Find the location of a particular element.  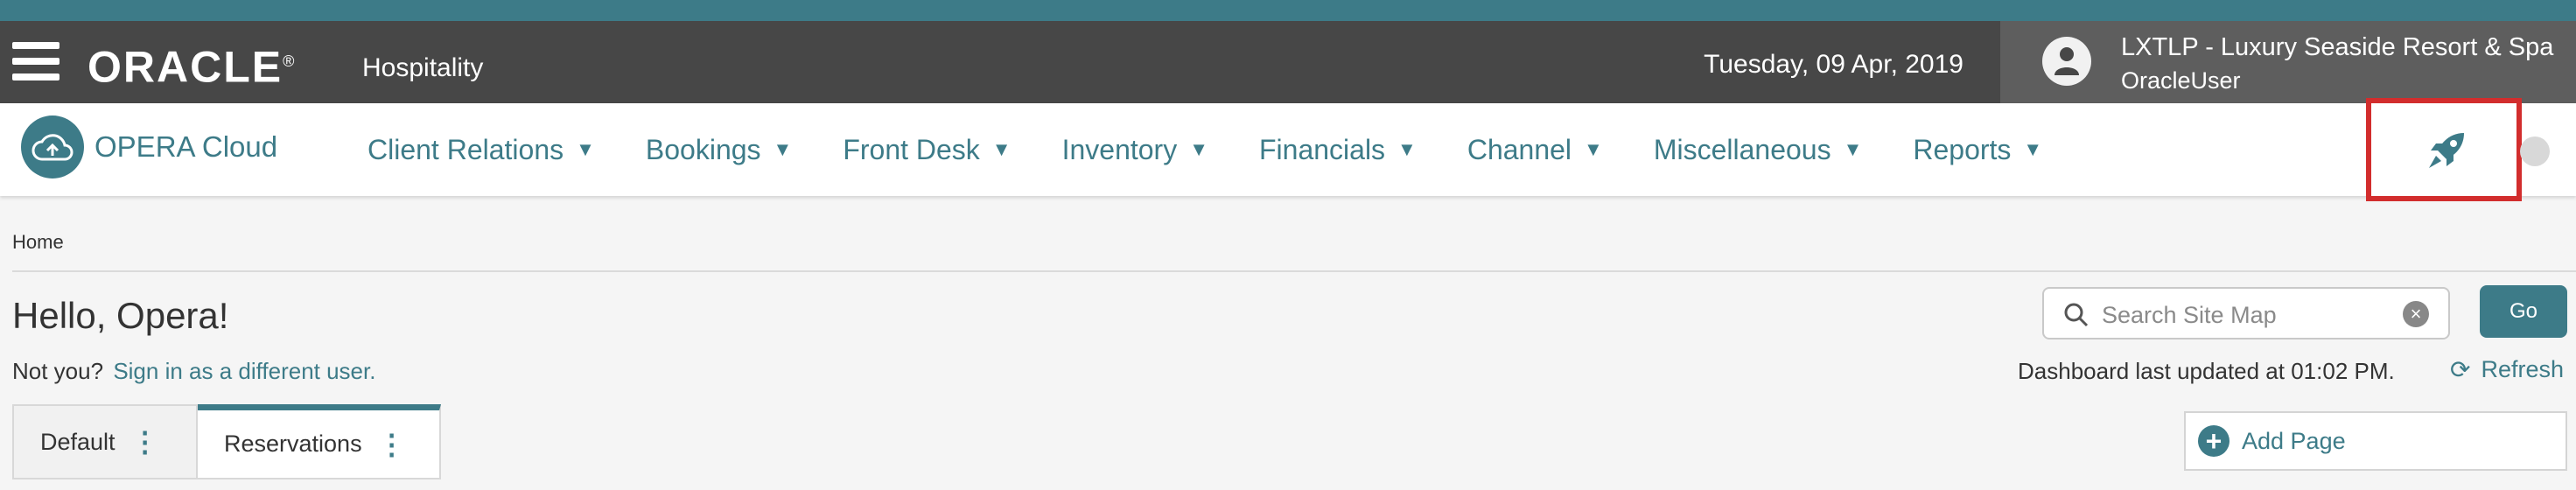

nav-financials: Financials ▼ is located at coordinates (1338, 150).